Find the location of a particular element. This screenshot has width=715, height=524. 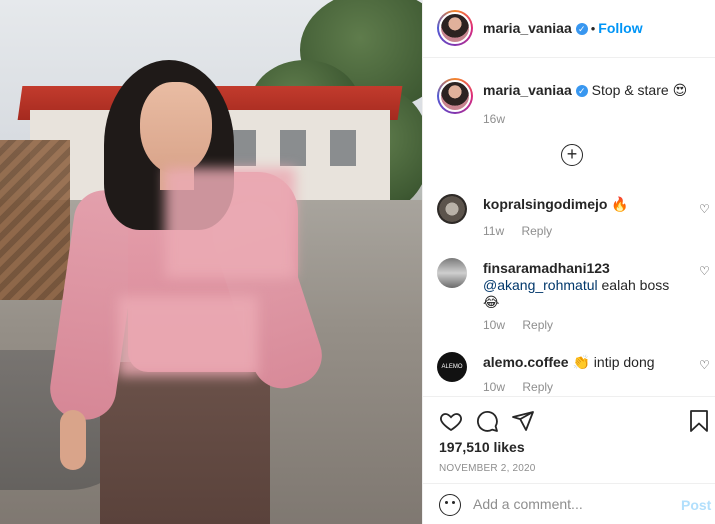

follow-button: Follow is located at coordinates (620, 28).